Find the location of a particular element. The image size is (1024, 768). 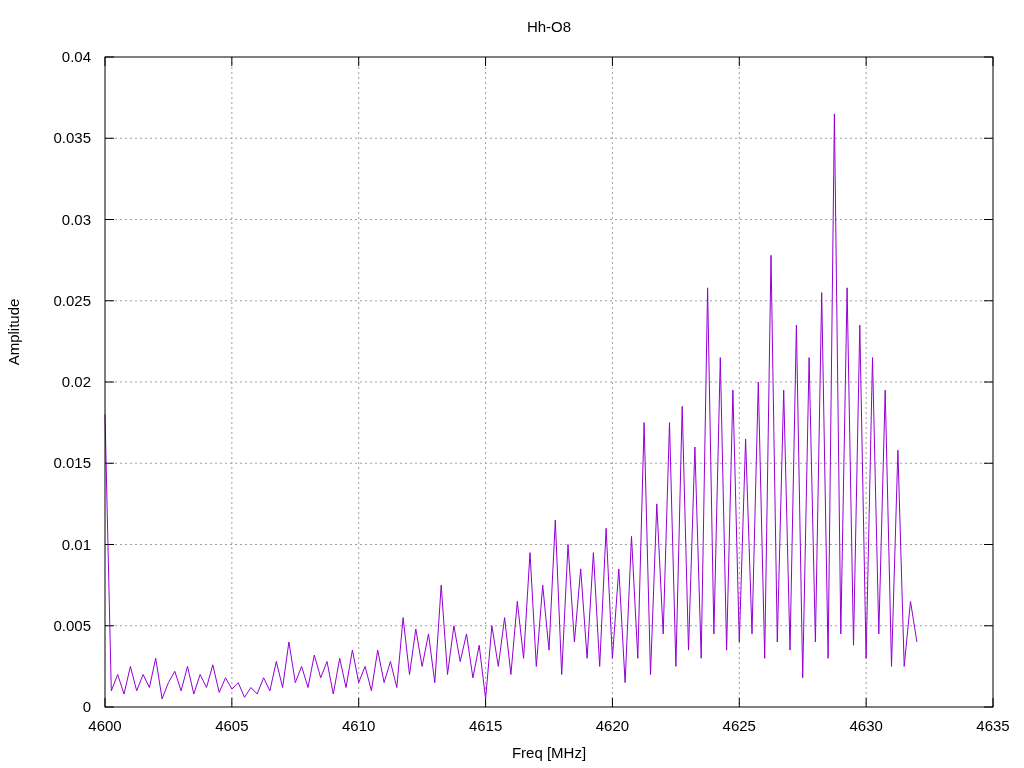

tick-label: 0.025 is located at coordinates (72, 300).